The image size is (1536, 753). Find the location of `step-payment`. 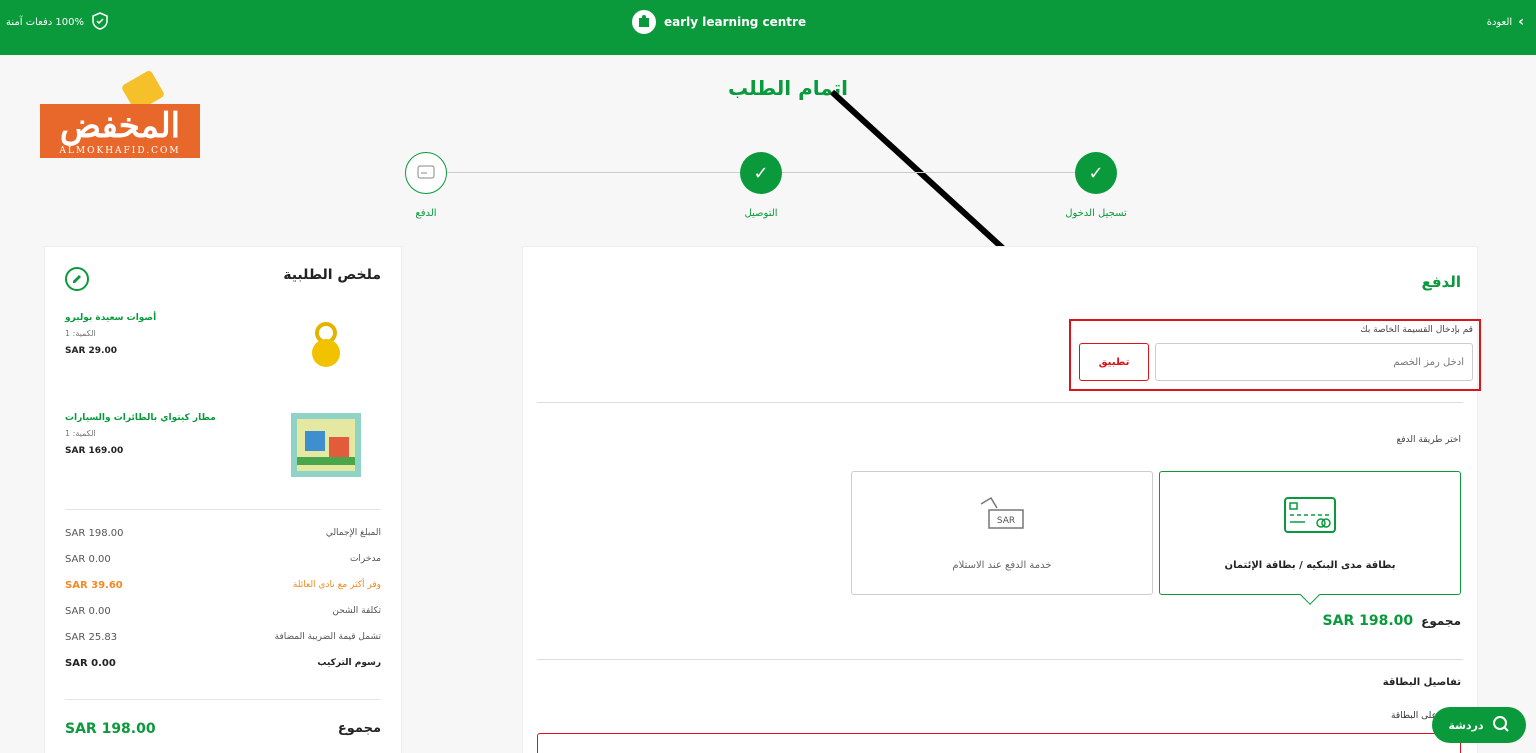

step-payment is located at coordinates (426, 173).